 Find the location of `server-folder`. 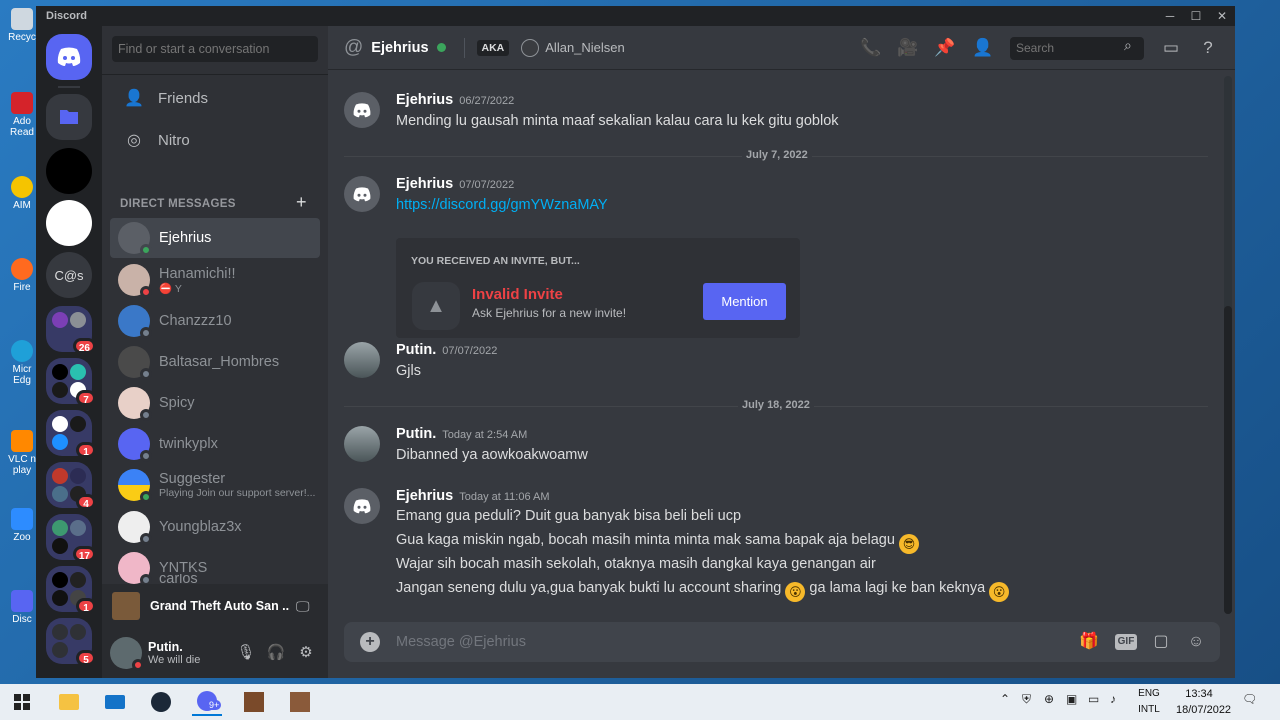

server-folder is located at coordinates (69, 117).